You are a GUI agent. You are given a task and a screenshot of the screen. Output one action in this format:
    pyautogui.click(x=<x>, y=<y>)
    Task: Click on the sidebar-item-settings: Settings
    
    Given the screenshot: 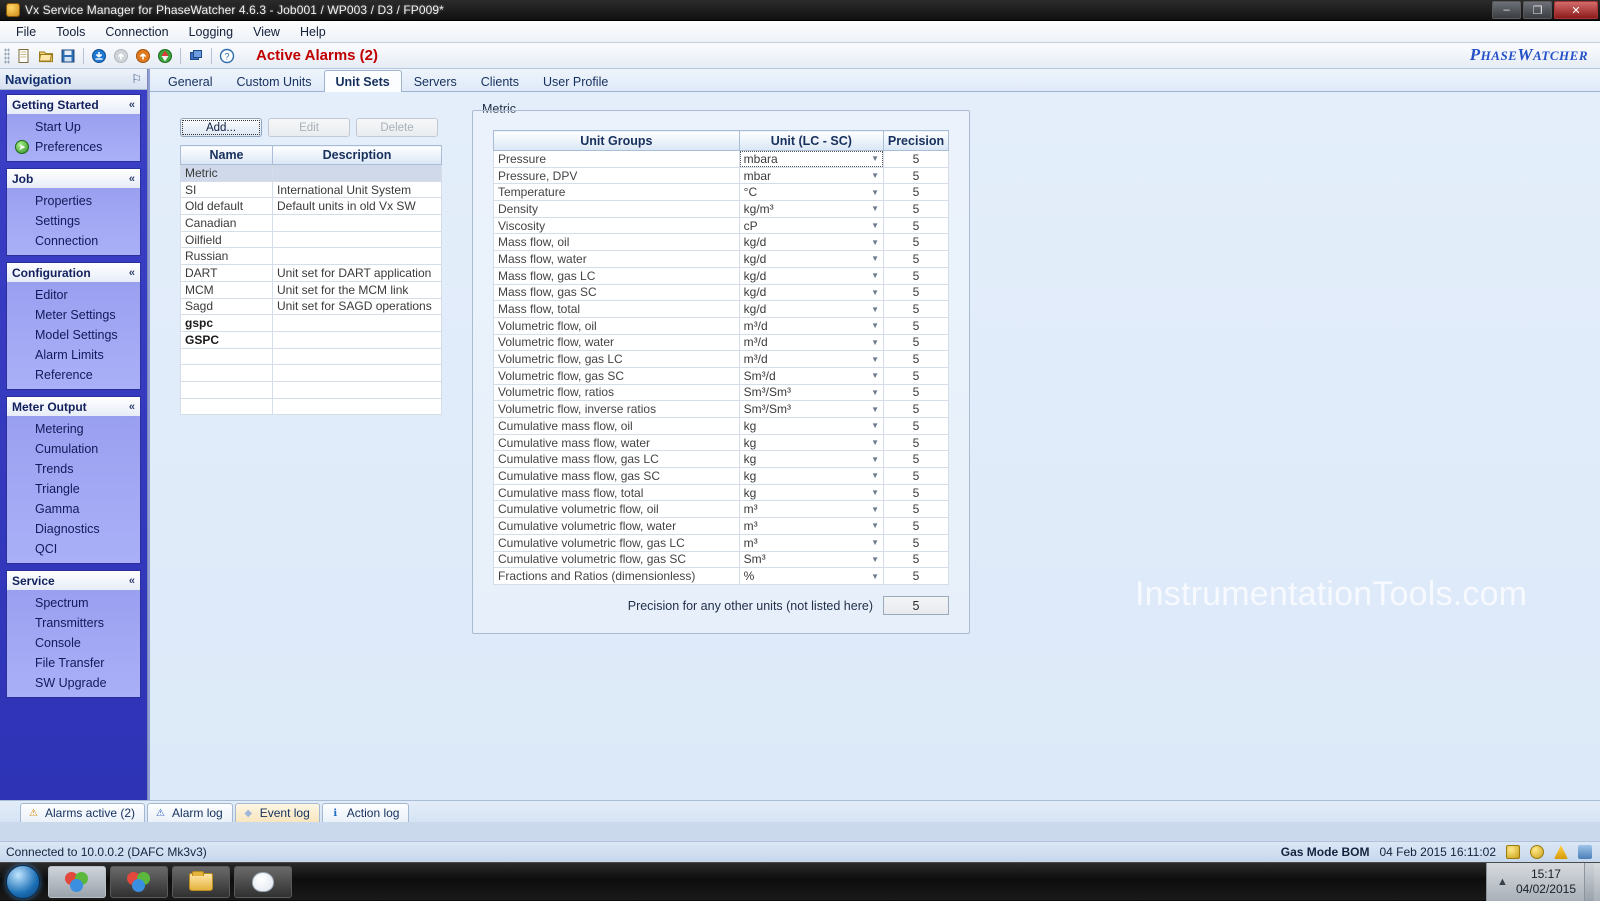 What is the action you would take?
    pyautogui.click(x=73, y=221)
    